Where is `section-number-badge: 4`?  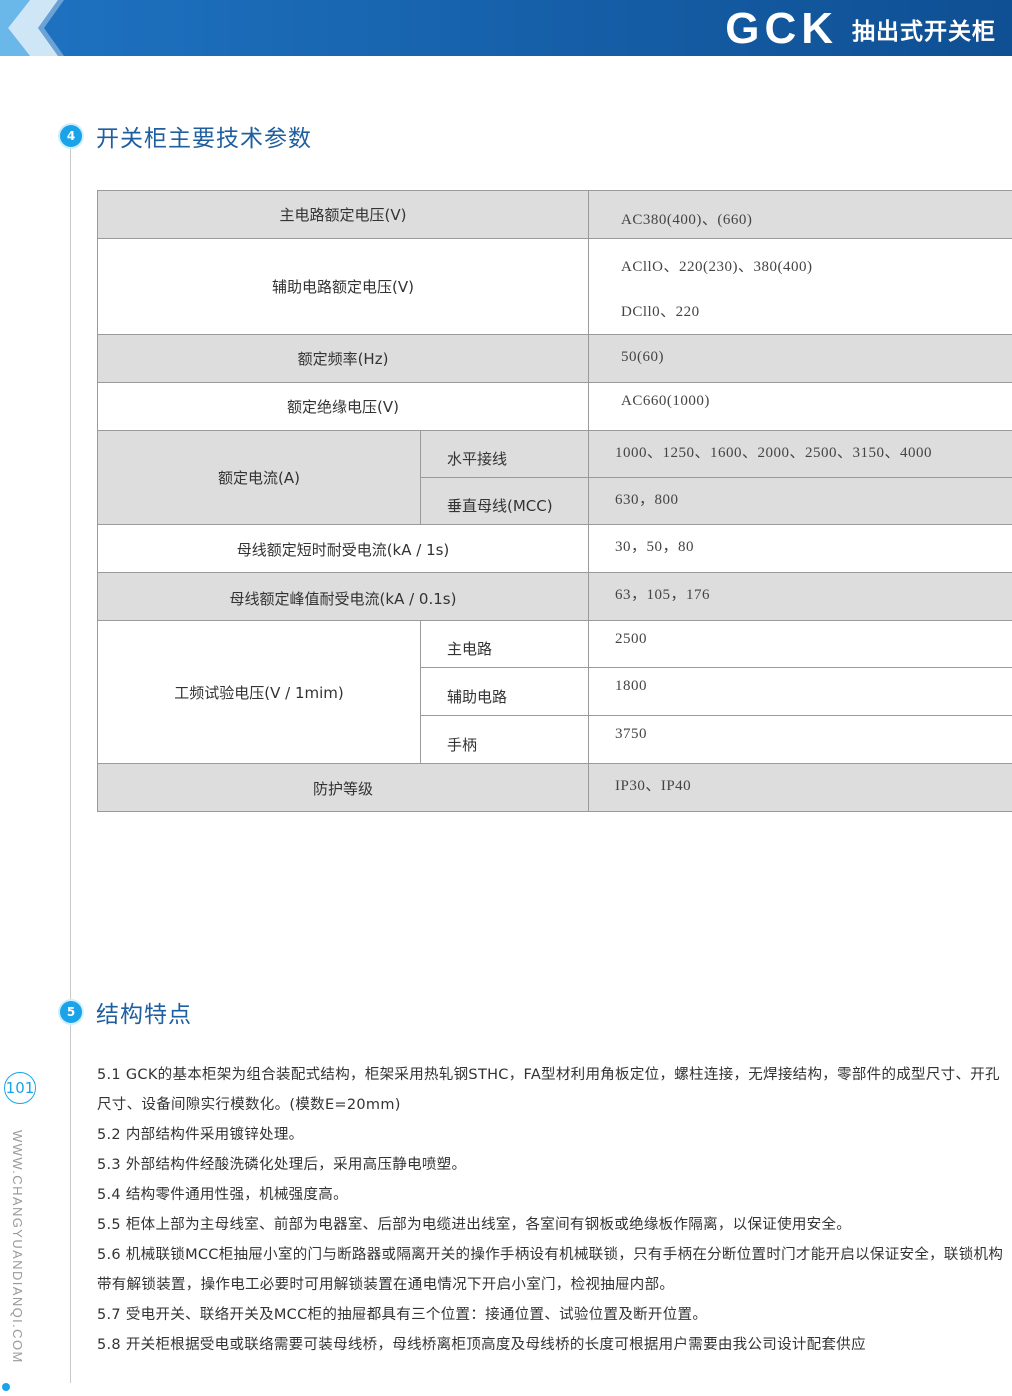
section-number-badge: 4 is located at coordinates (71, 136).